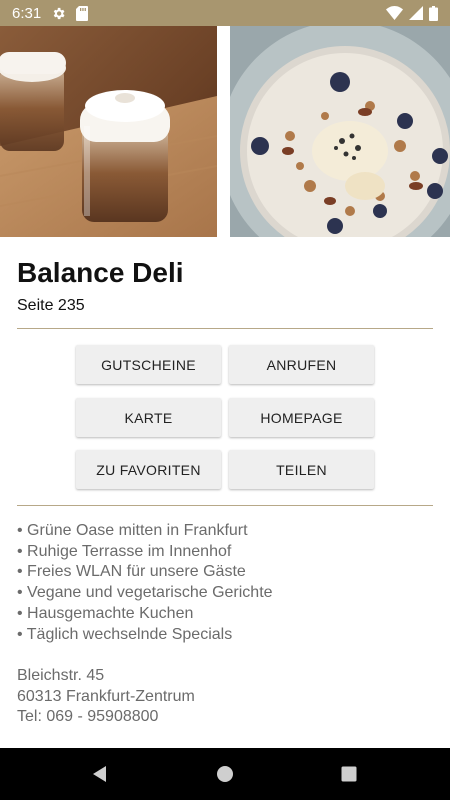 This screenshot has height=800, width=450. I want to click on divider-top, so click(225, 328).